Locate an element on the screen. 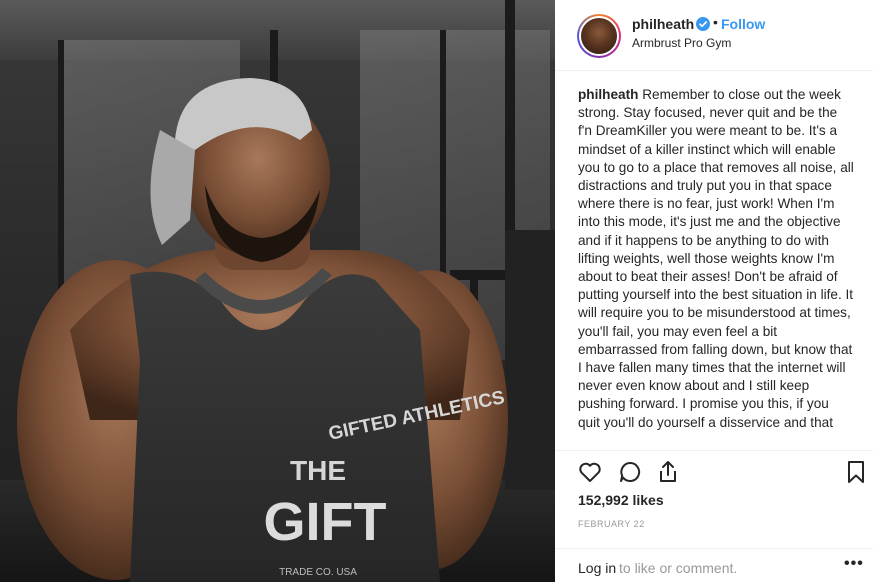 The height and width of the screenshot is (582, 873). share-button is located at coordinates (669, 473).